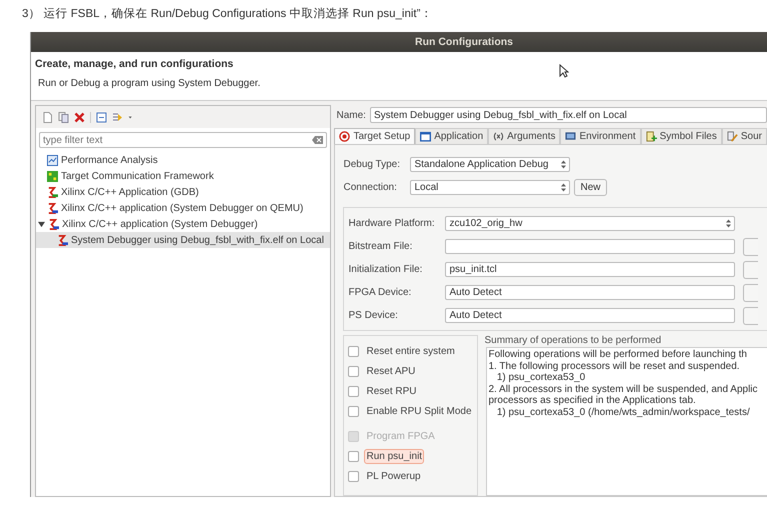 Image resolution: width=767 pixels, height=507 pixels. I want to click on new-button: New, so click(590, 187).